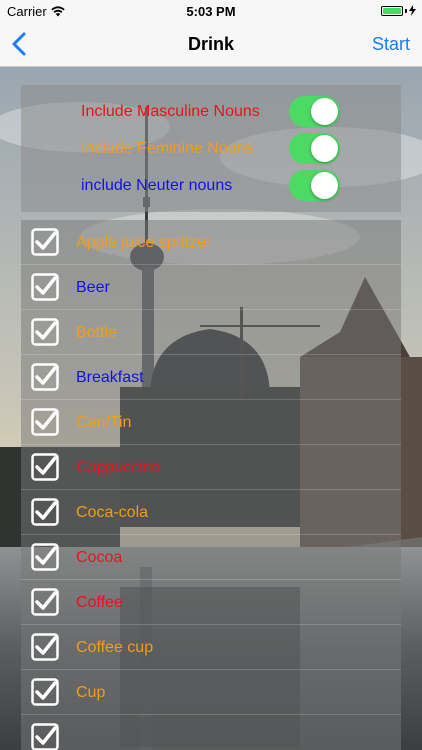  What do you see at coordinates (211, 732) in the screenshot?
I see `list-item` at bounding box center [211, 732].